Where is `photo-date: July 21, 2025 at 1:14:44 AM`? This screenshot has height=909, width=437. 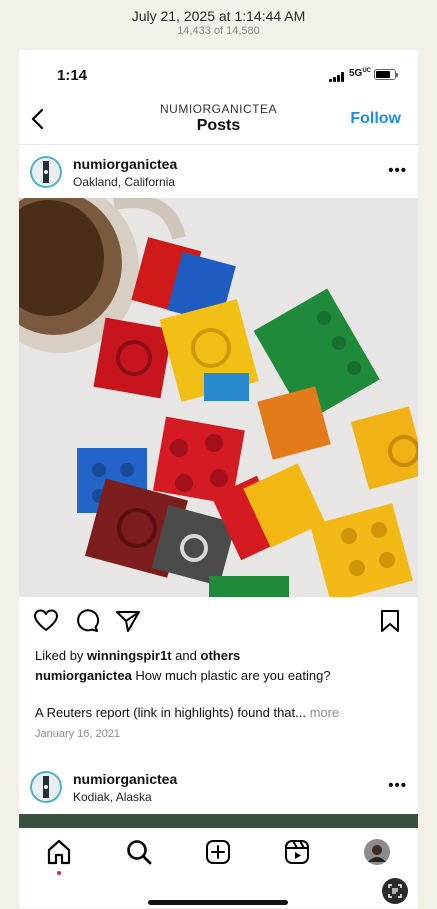
photo-date: July 21, 2025 at 1:14:44 AM is located at coordinates (218, 16).